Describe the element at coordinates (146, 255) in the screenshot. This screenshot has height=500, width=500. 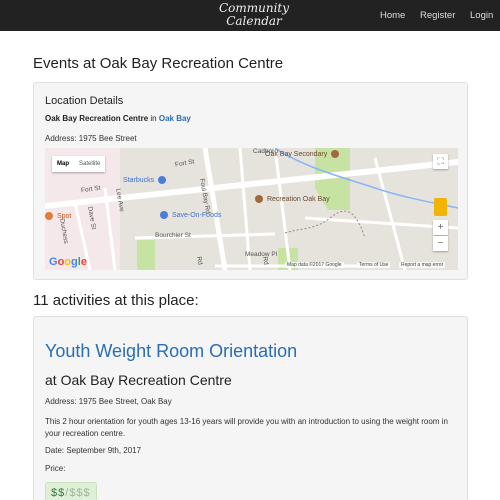
I see `map-park-area-small` at that location.